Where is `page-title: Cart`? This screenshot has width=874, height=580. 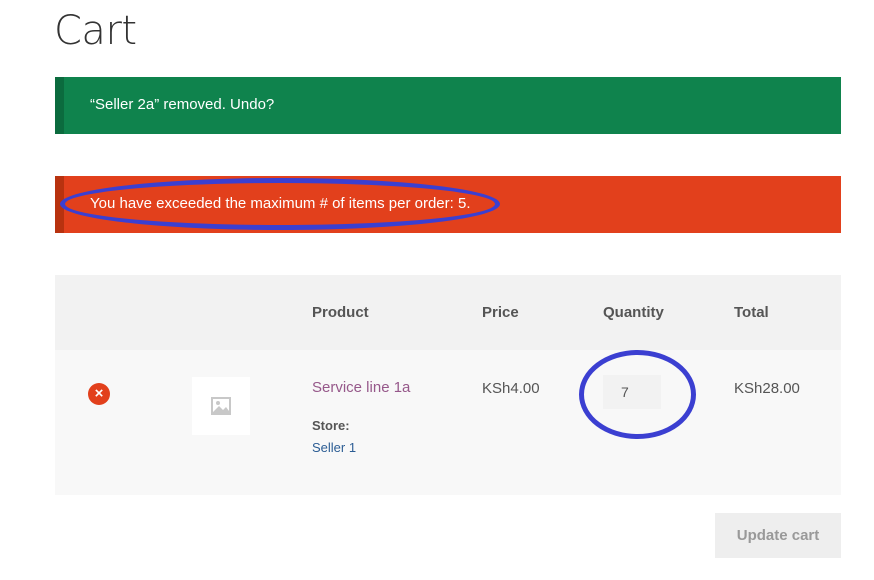 page-title: Cart is located at coordinates (95, 31).